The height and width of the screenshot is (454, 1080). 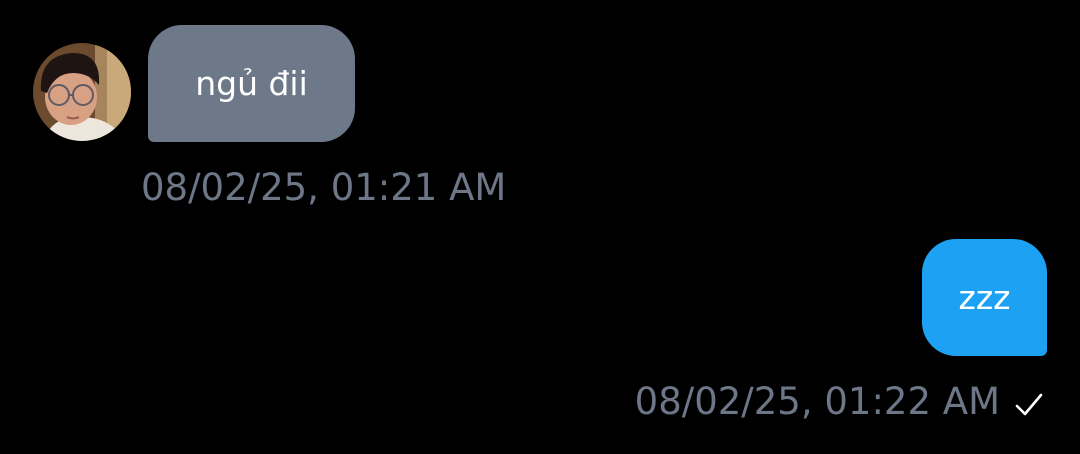 I want to click on incoming-message-bubble: ngủ đii, so click(x=251, y=83).